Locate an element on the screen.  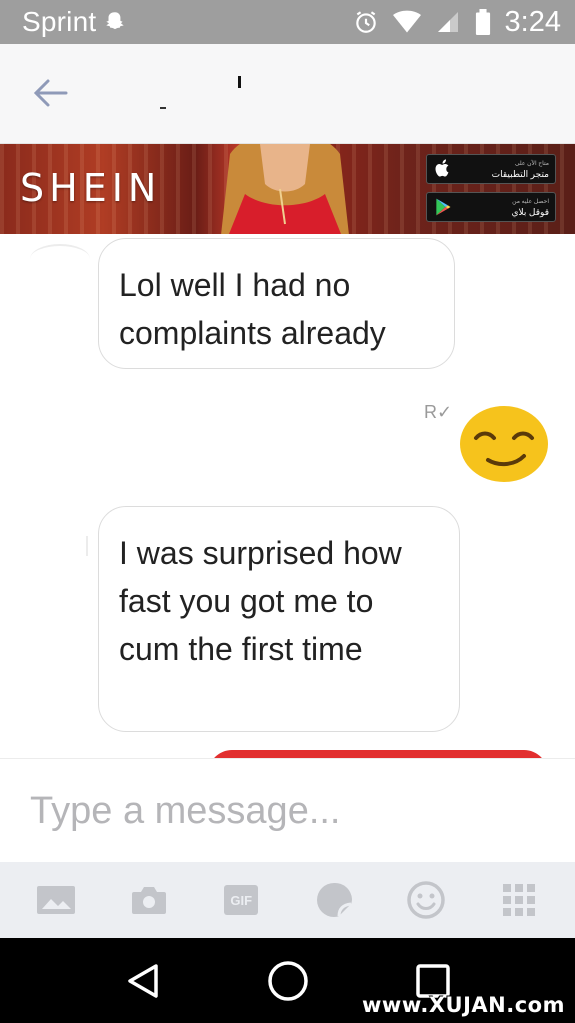
gallery-icon is located at coordinates (56, 900).